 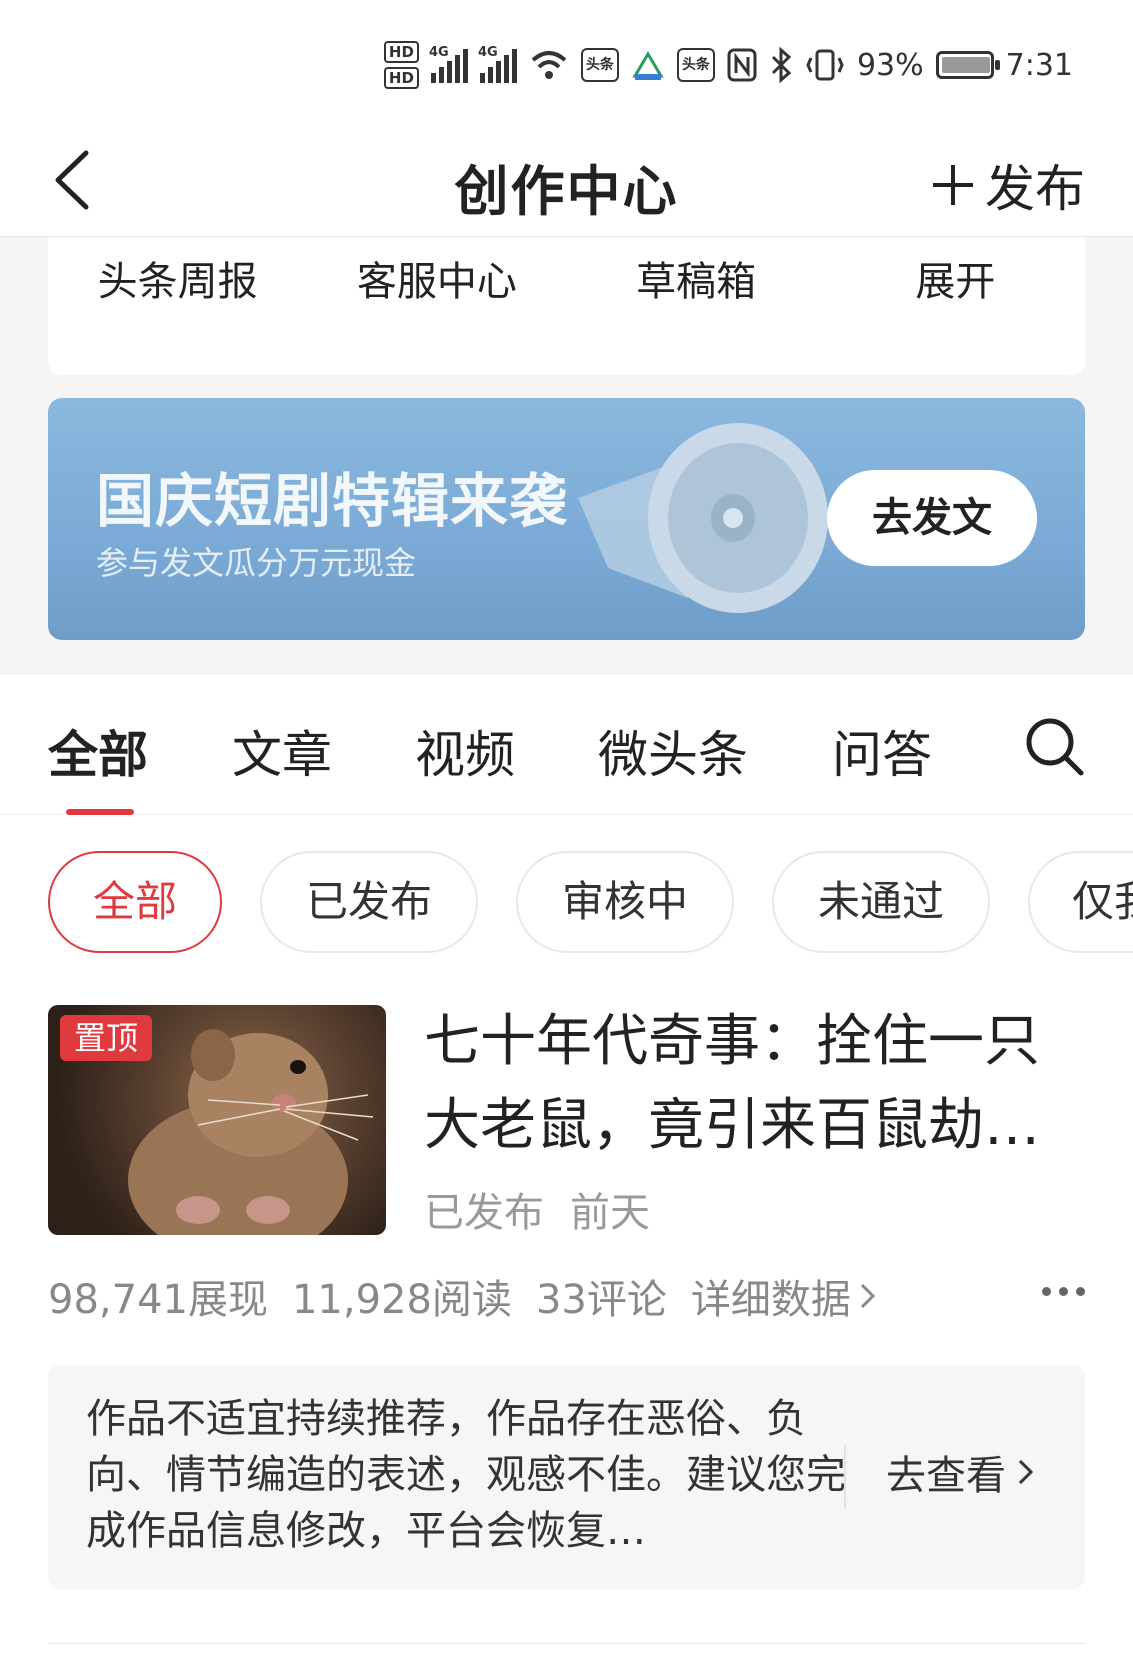 I want to click on tool-expand: 展开, so click(x=955, y=312).